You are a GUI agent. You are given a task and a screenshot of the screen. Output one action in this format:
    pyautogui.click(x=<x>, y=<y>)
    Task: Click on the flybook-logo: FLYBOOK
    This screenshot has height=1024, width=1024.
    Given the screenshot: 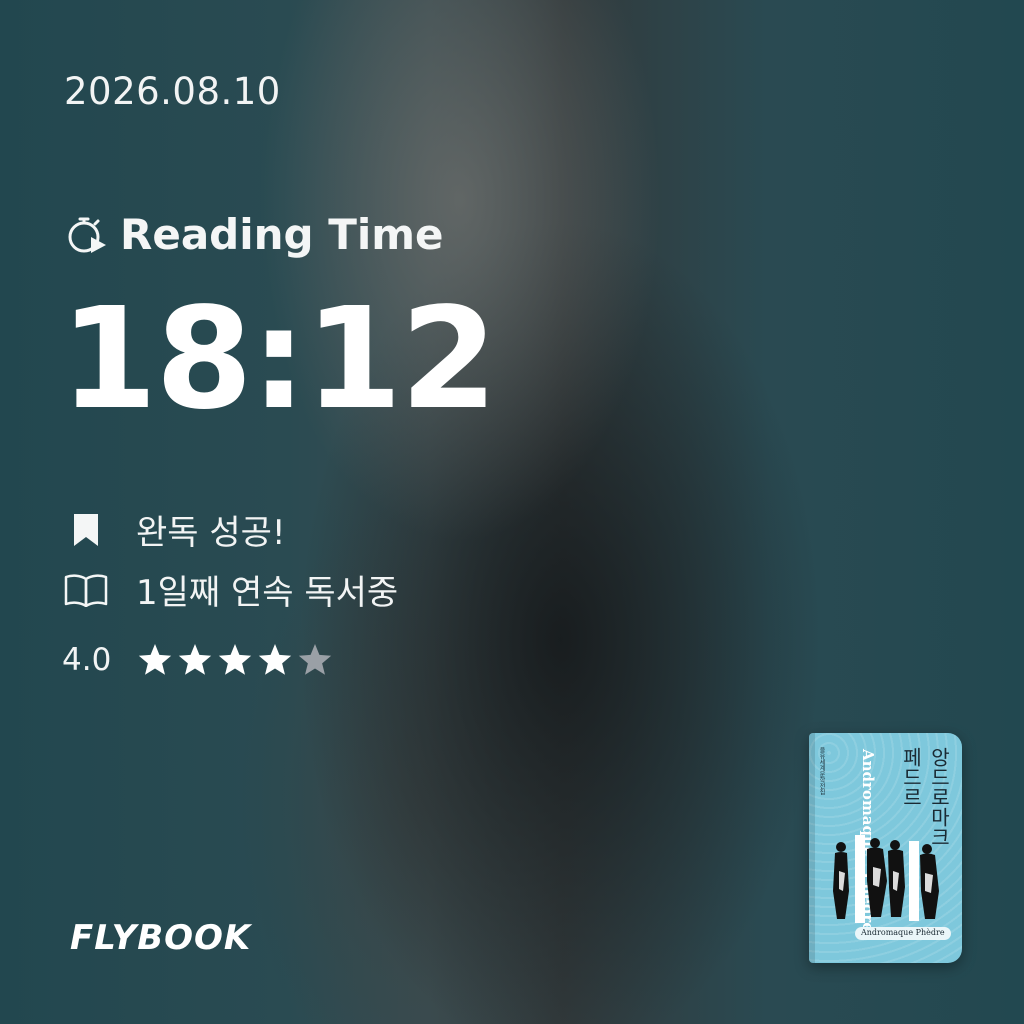 What is the action you would take?
    pyautogui.click(x=161, y=938)
    